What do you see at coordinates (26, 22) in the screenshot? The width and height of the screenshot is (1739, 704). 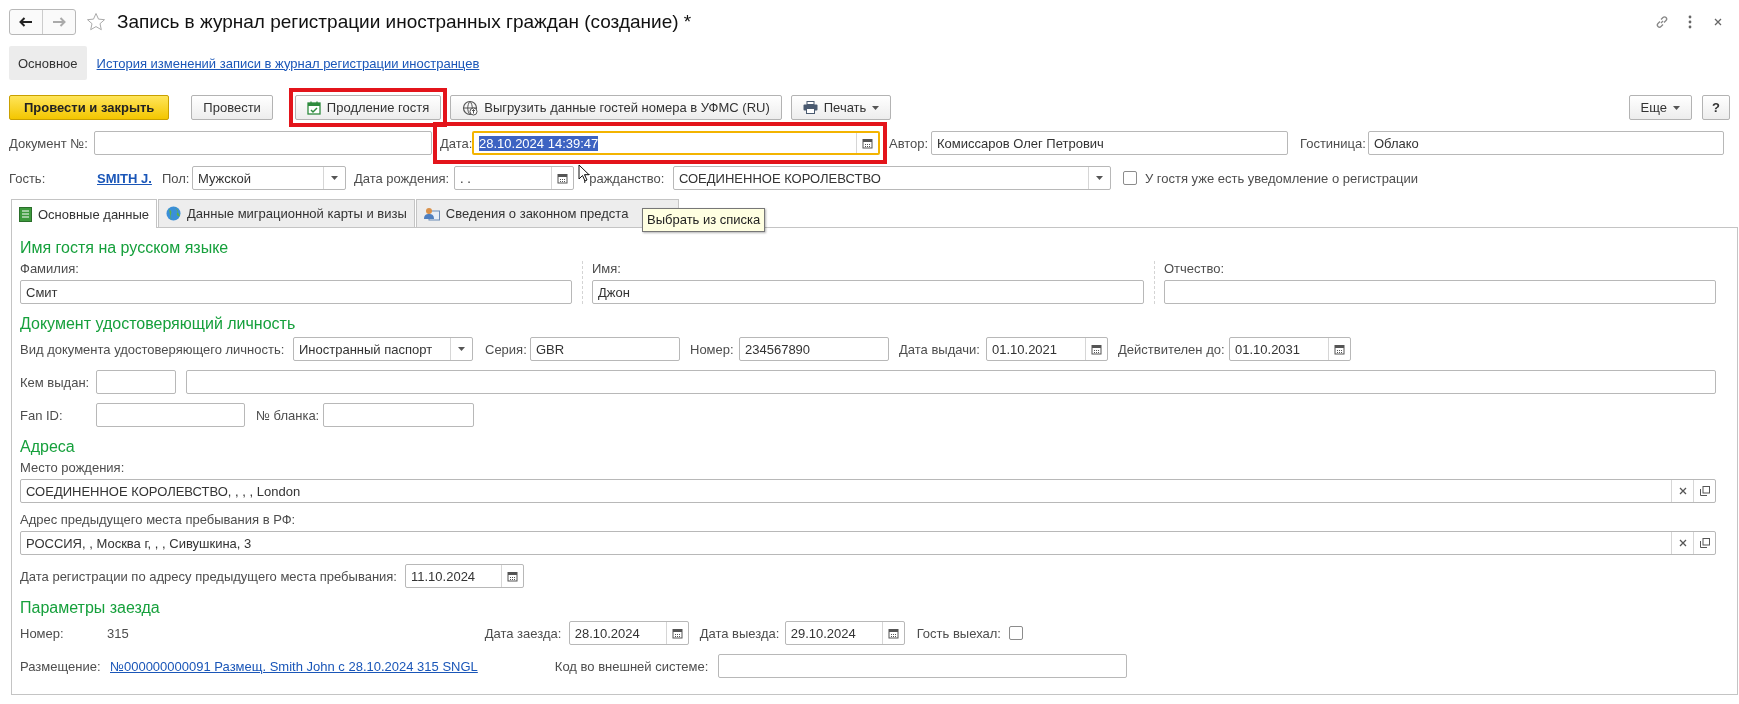 I see `arrow-left-icon` at bounding box center [26, 22].